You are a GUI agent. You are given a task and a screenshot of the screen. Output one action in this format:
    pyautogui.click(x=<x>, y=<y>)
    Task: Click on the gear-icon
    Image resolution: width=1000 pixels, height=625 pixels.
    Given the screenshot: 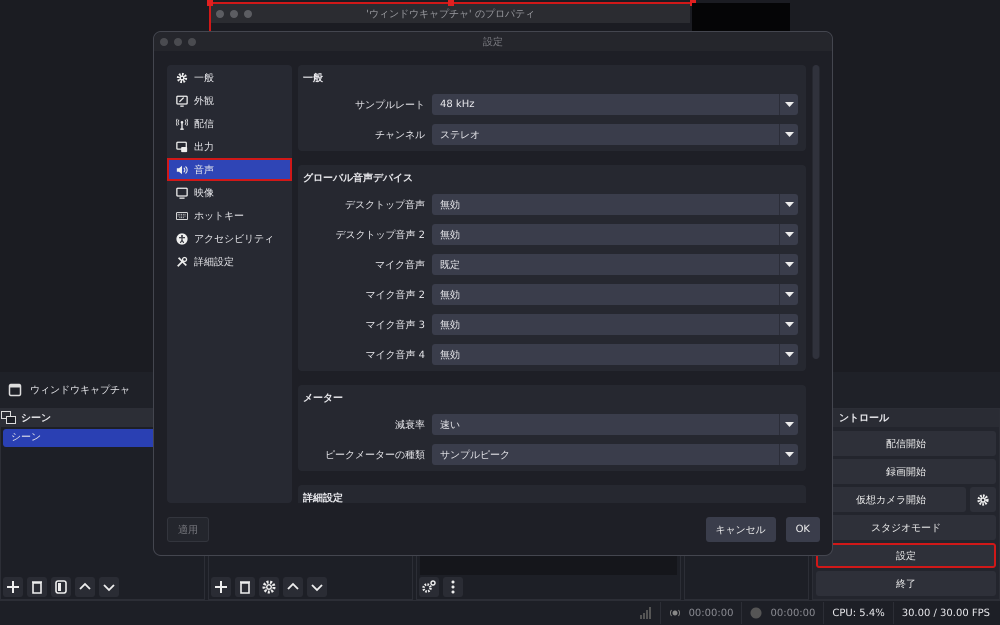 What is the action you would take?
    pyautogui.click(x=182, y=78)
    